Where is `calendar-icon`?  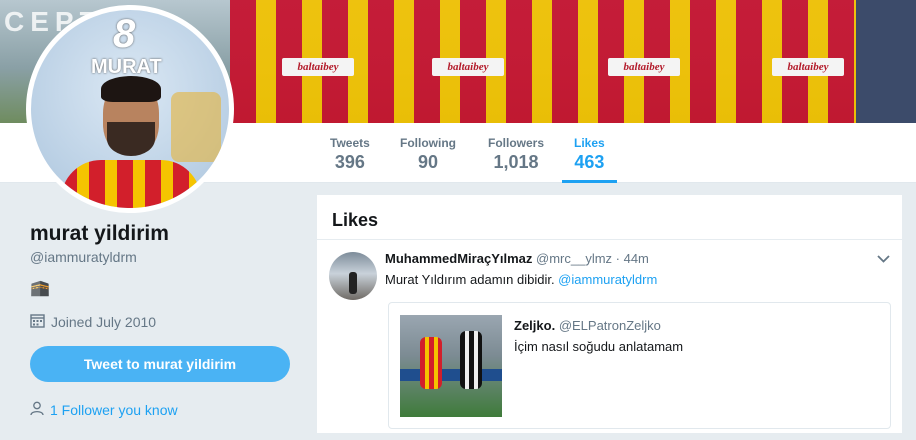 calendar-icon is located at coordinates (37, 322).